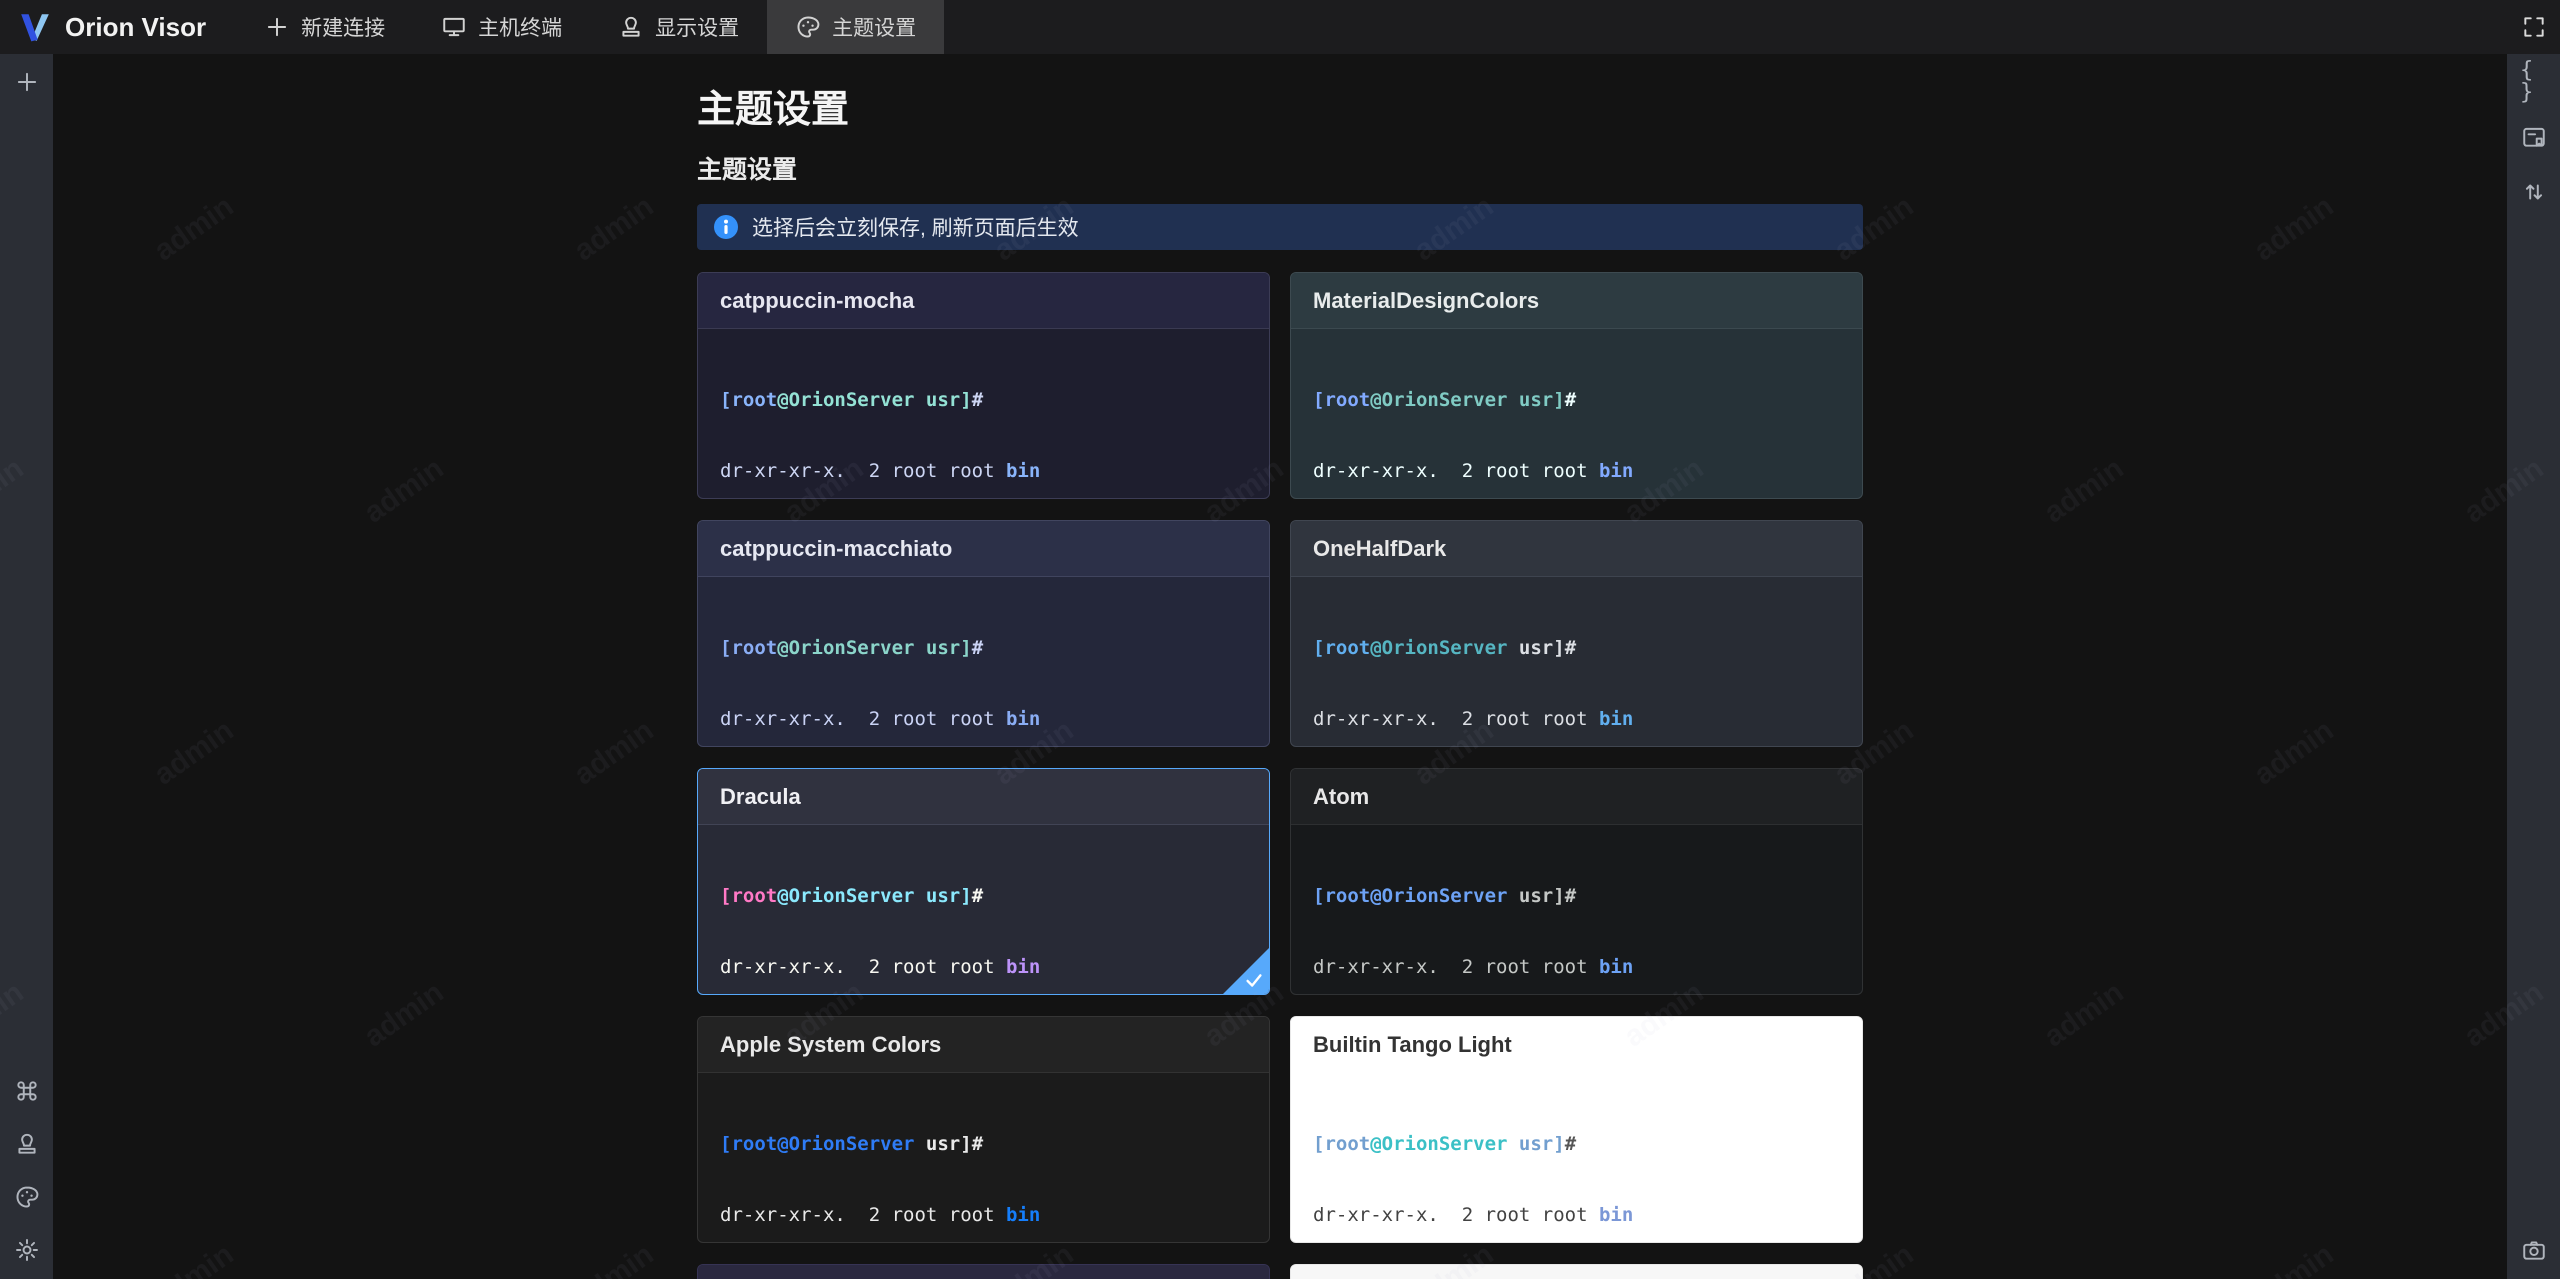  What do you see at coordinates (1280, 27) in the screenshot?
I see `top-bar: Orion Visor 新建连接 主机终端 显示设置 主题设置` at bounding box center [1280, 27].